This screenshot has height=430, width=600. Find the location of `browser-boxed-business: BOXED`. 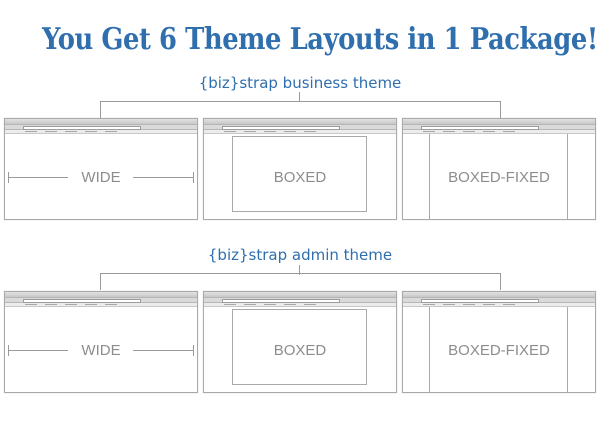

browser-boxed-business: BOXED is located at coordinates (300, 169).